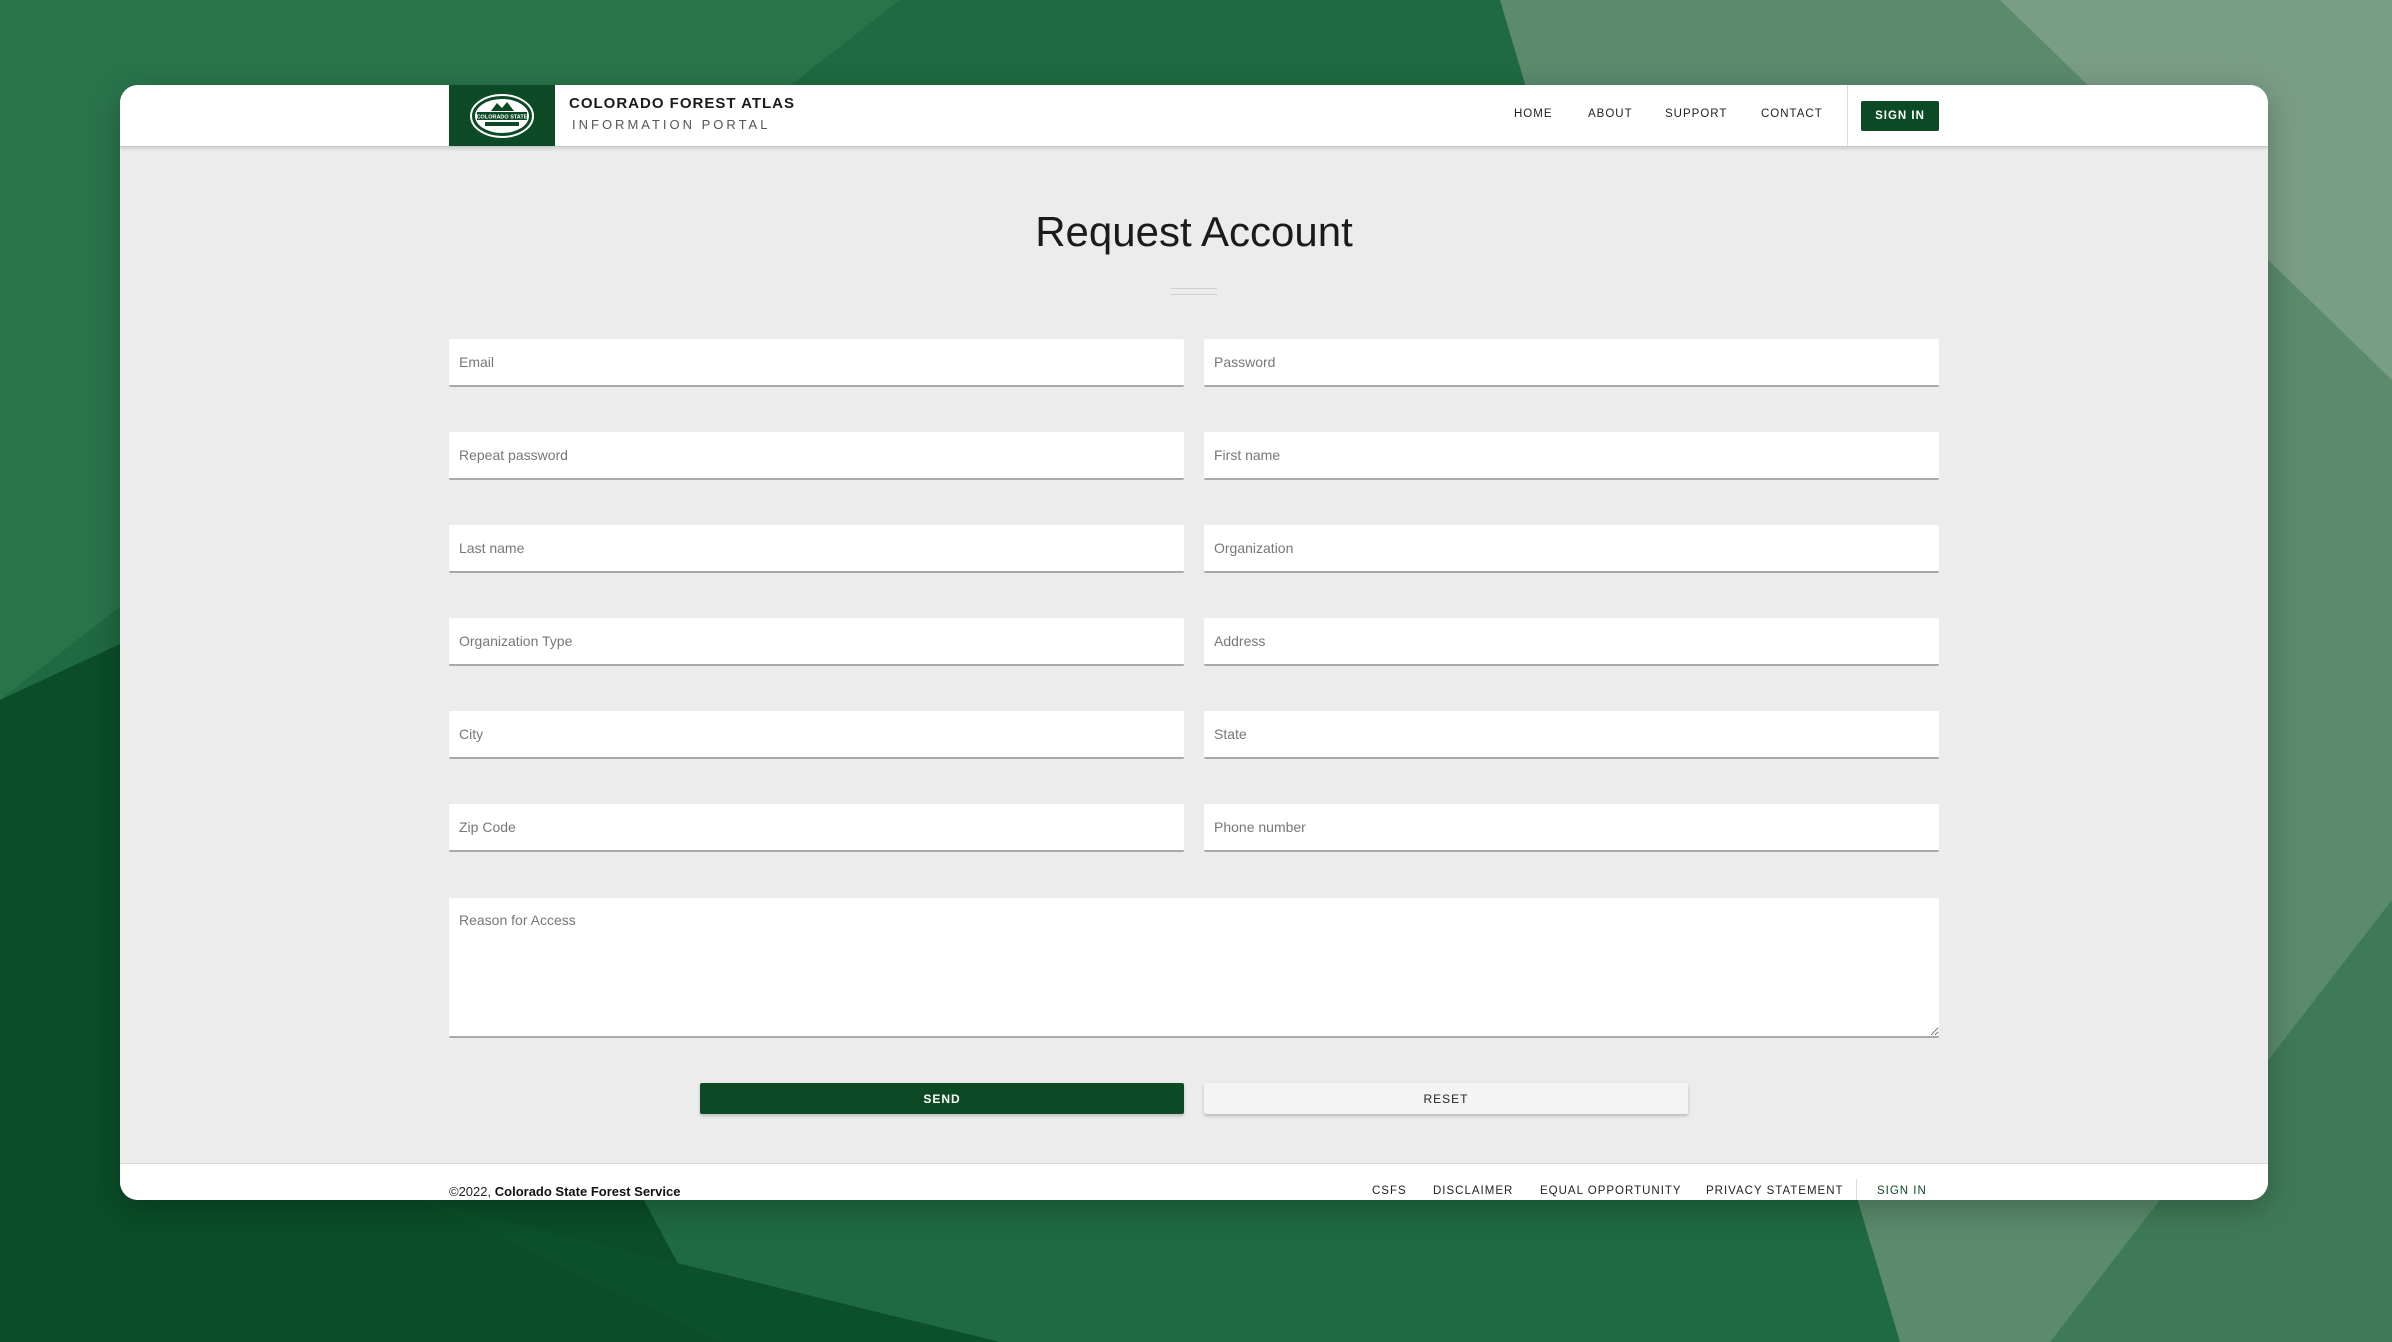  Describe the element at coordinates (1611, 1191) in the screenshot. I see `footer-link-equal-opportunity: EQUAL OPPORTUNITY` at that location.